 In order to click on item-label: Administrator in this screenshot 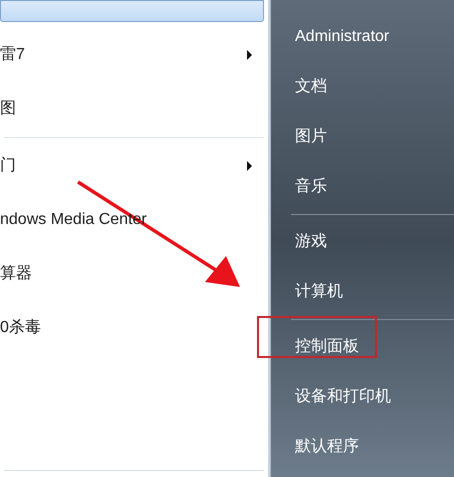, I will do `click(342, 37)`.